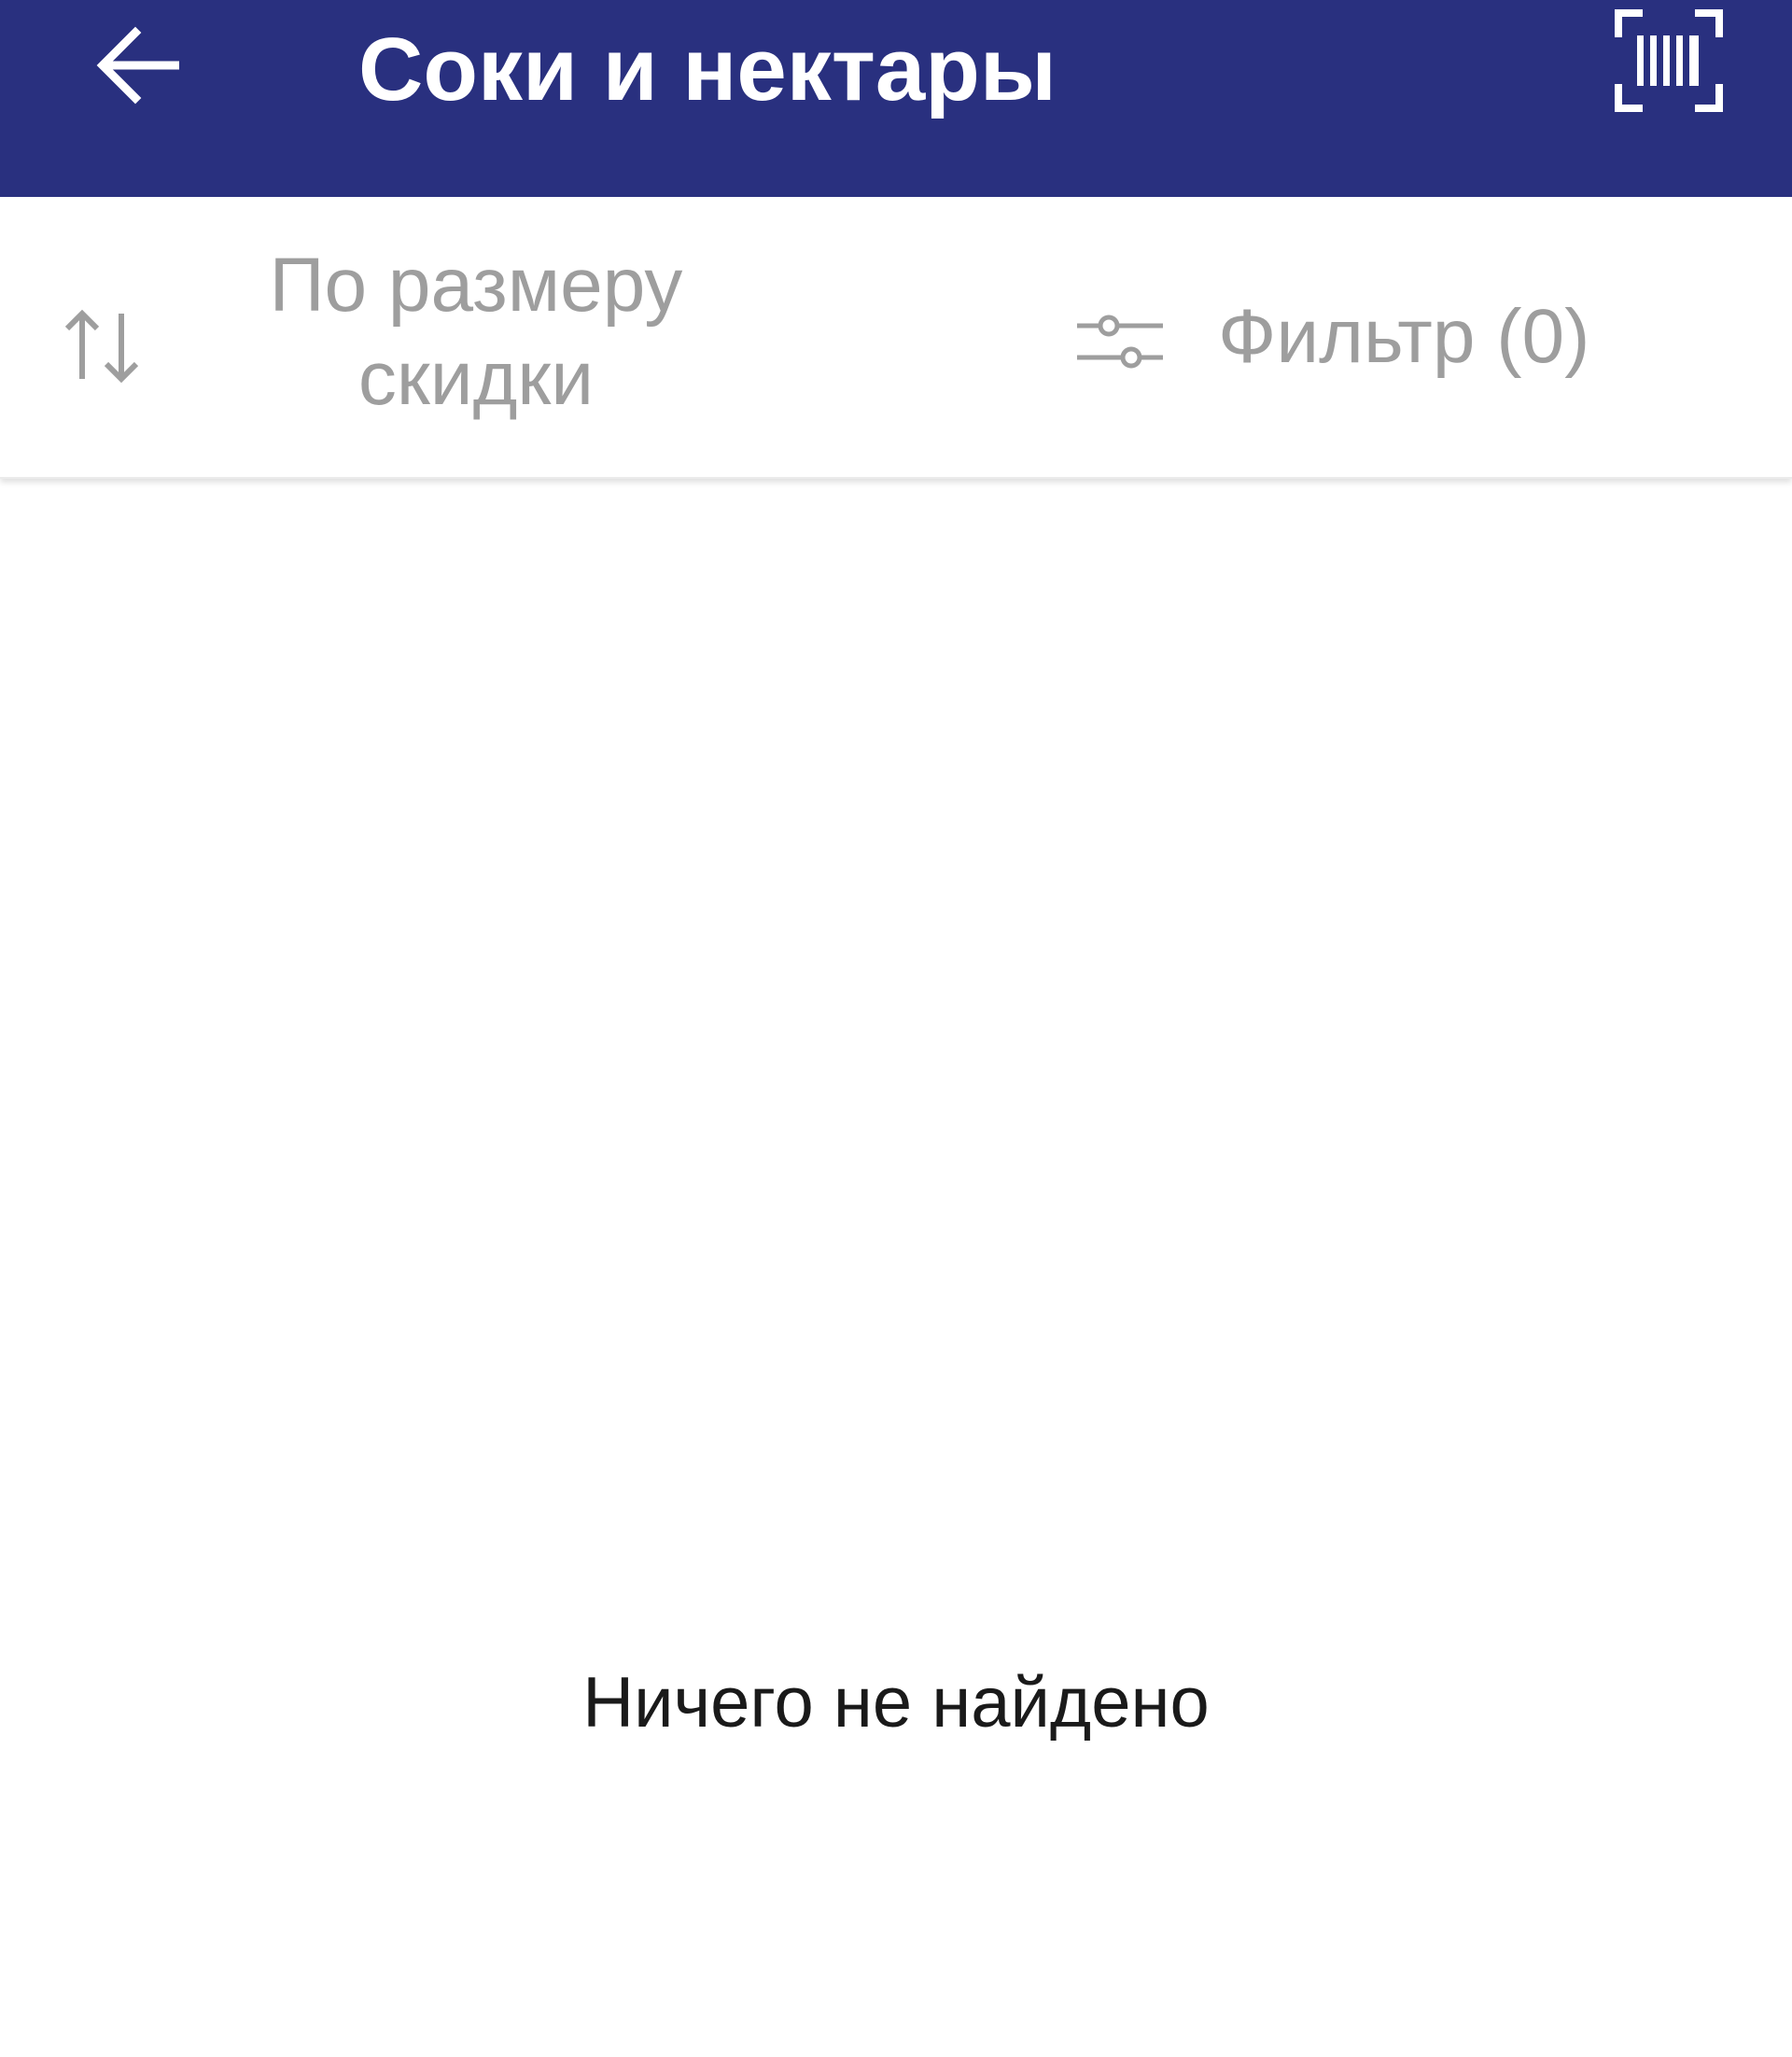  I want to click on sort-button: По размеру скидки, so click(420, 332).